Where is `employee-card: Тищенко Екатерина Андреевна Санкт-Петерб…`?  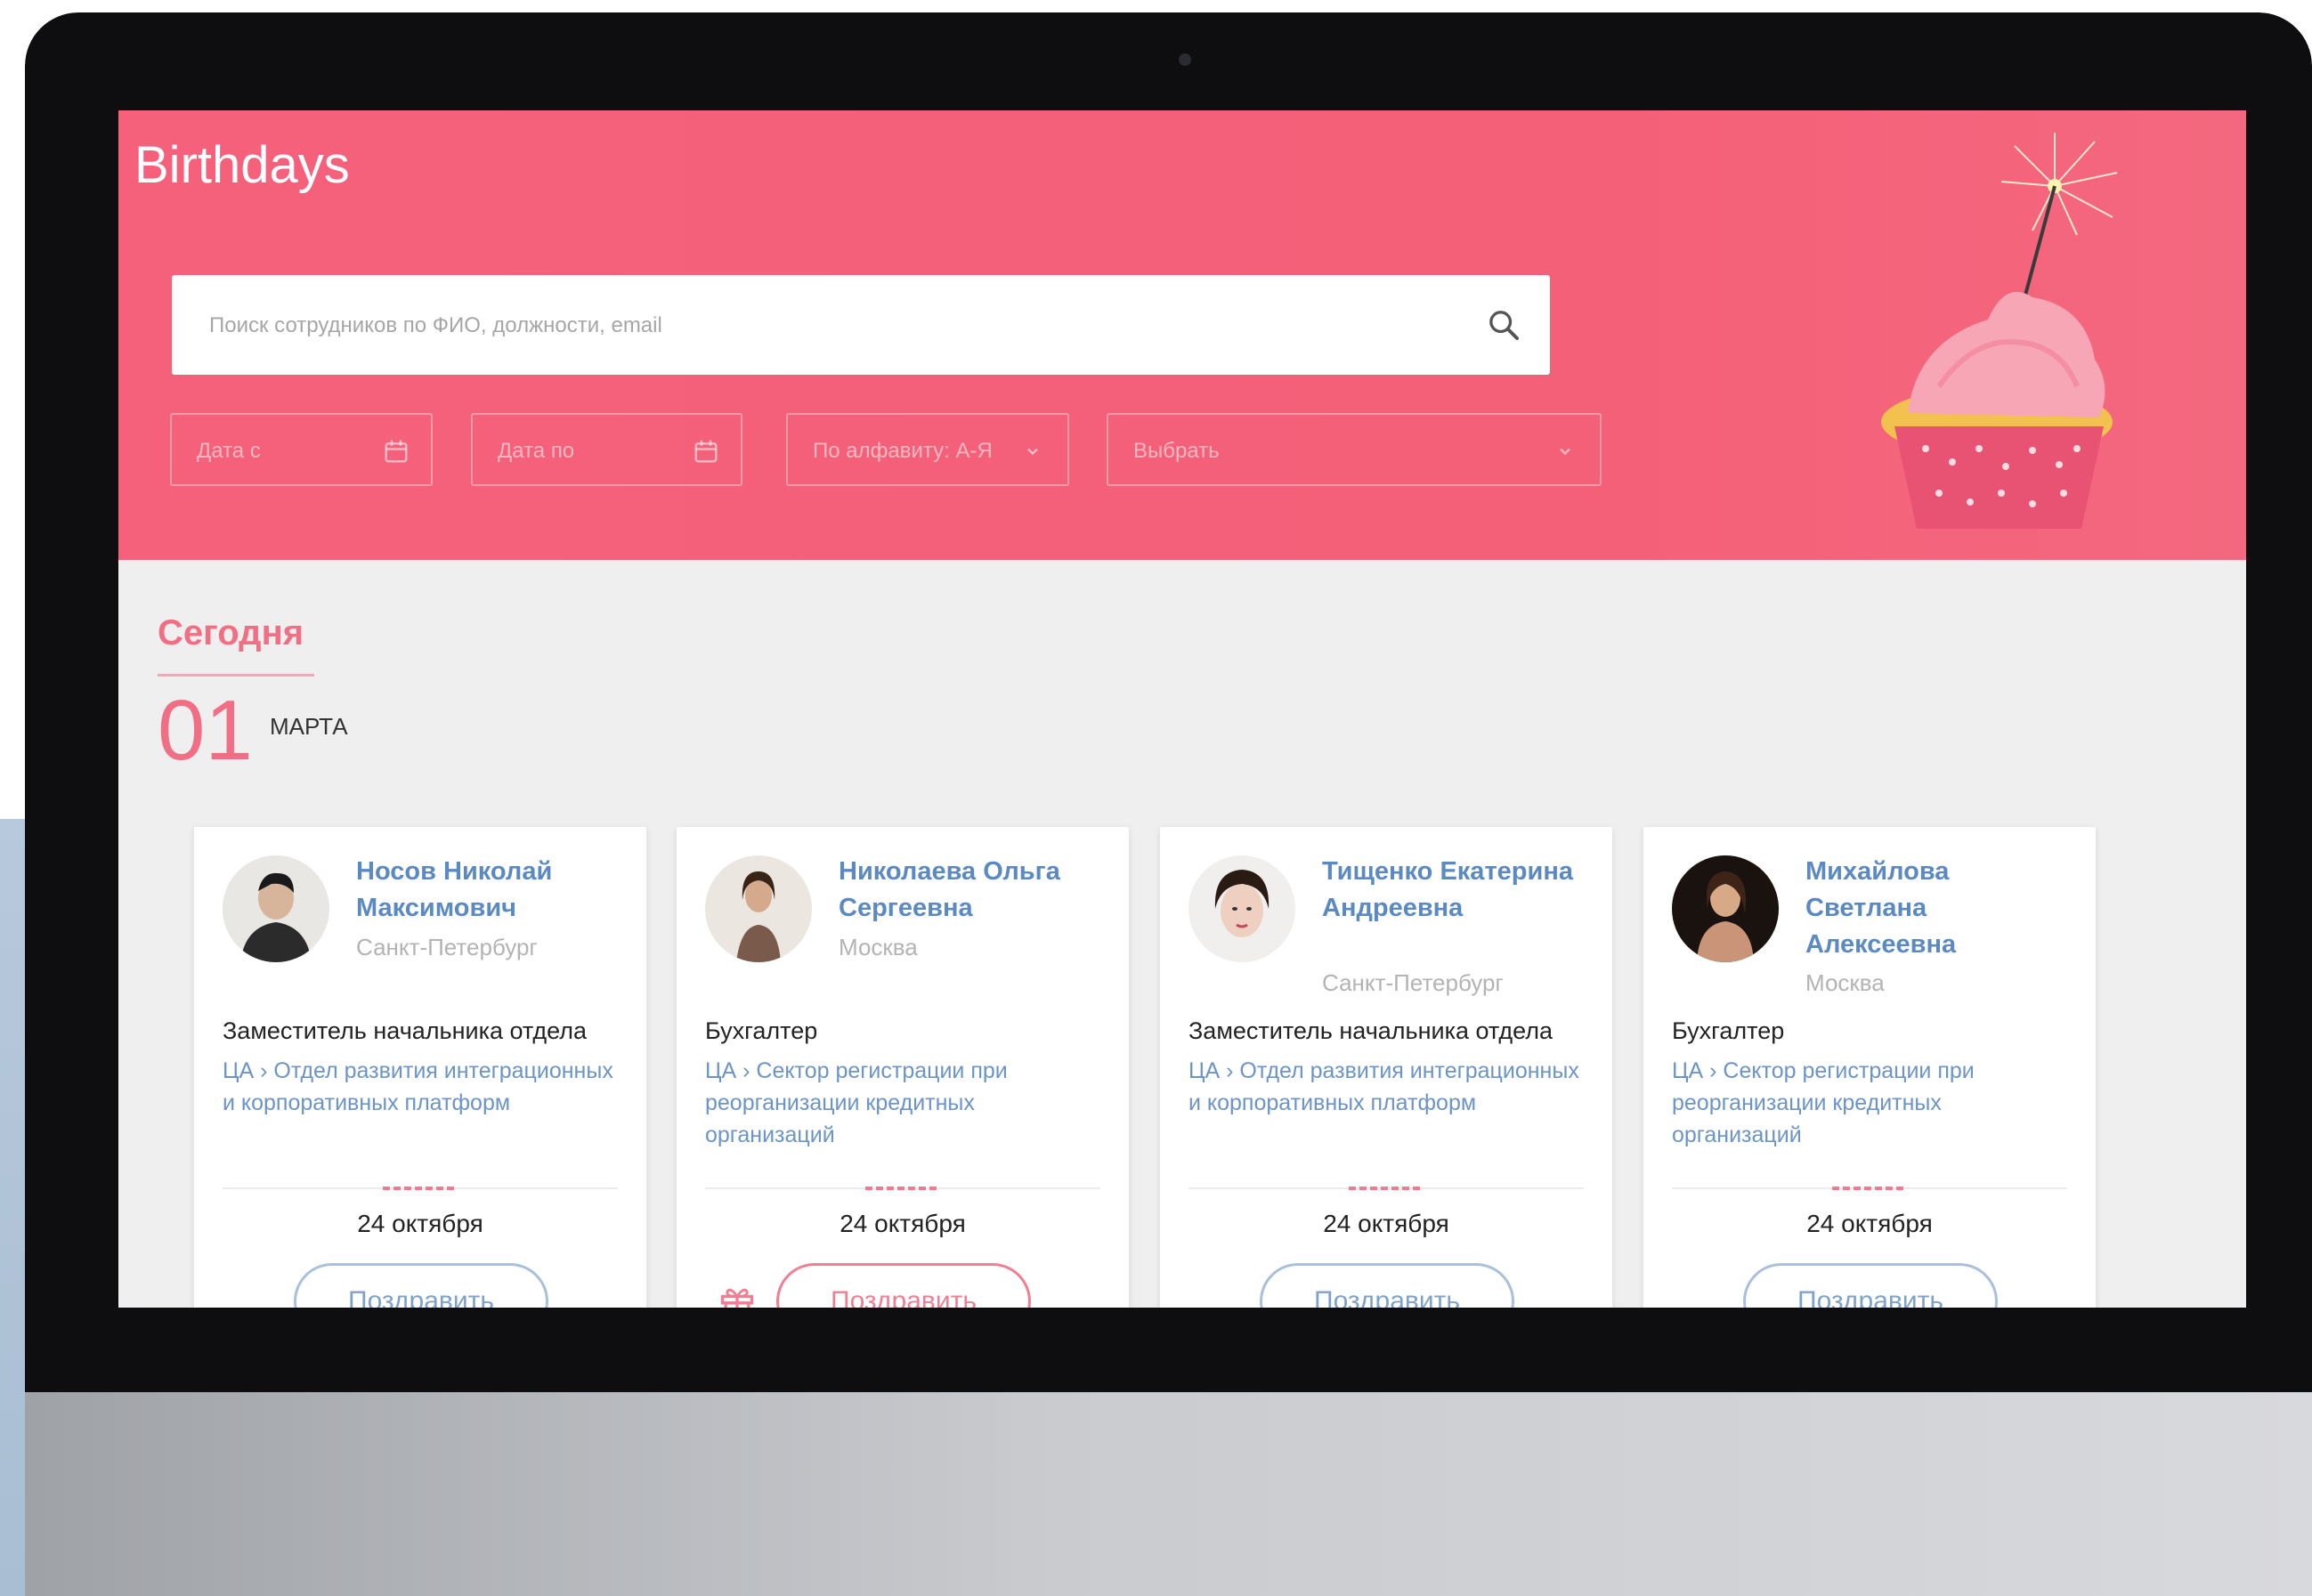 employee-card: Тищенко Екатерина Андреевна Санкт-Петерб… is located at coordinates (1386, 1067).